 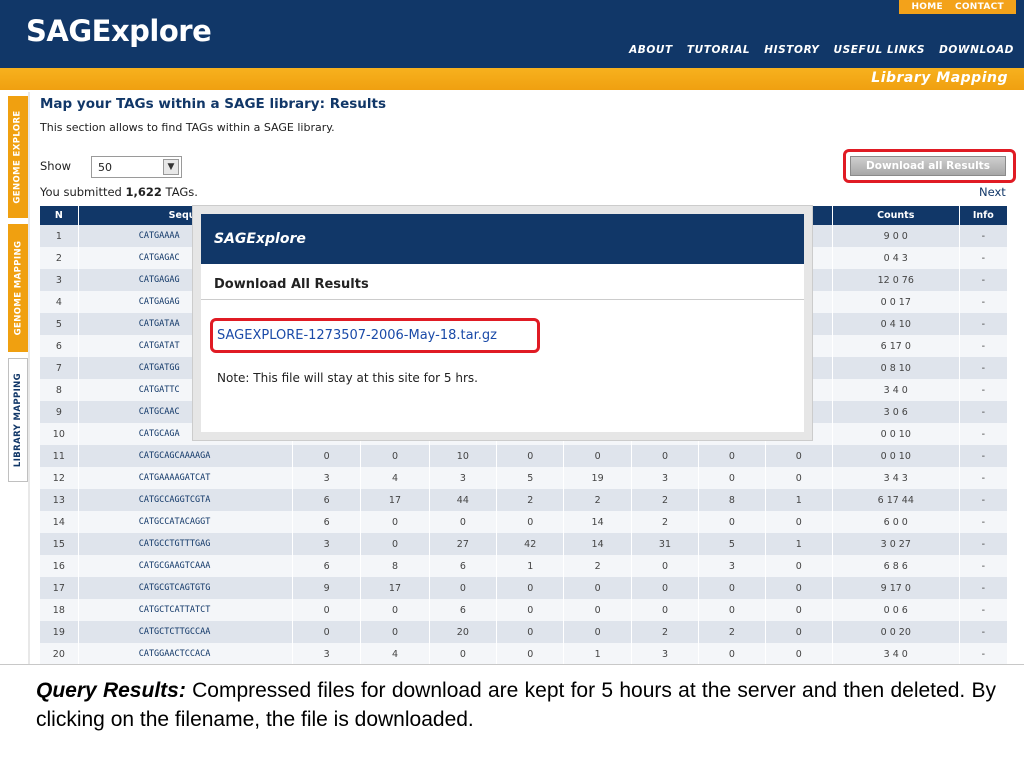 What do you see at coordinates (665, 544) in the screenshot?
I see `count-cell: 31` at bounding box center [665, 544].